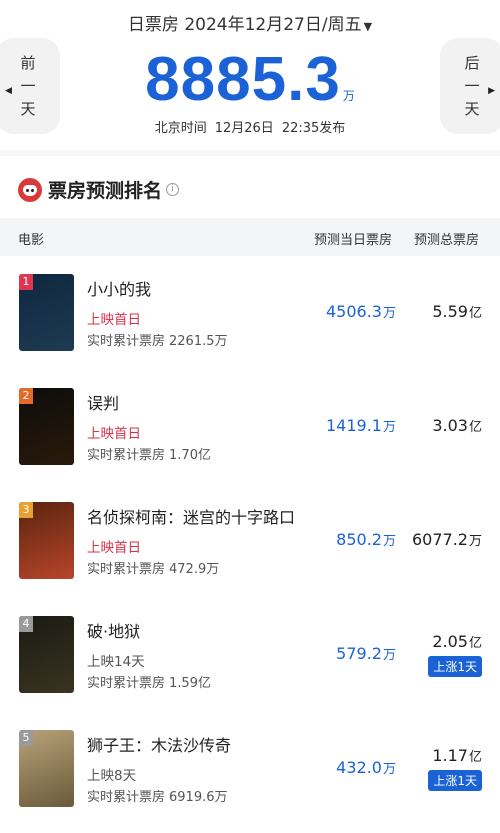  What do you see at coordinates (354, 425) in the screenshot?
I see `forecast-daily-value: 1419.1` at bounding box center [354, 425].